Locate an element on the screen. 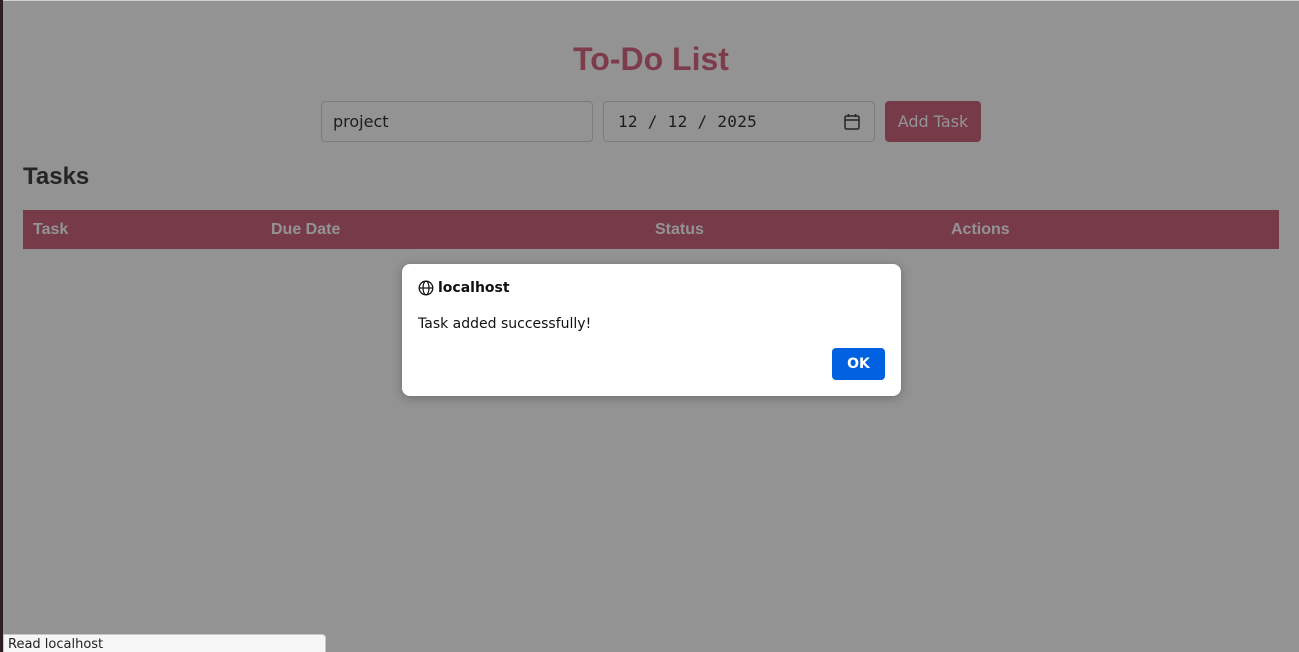 This screenshot has height=652, width=1299. ok-button: OK is located at coordinates (858, 364).